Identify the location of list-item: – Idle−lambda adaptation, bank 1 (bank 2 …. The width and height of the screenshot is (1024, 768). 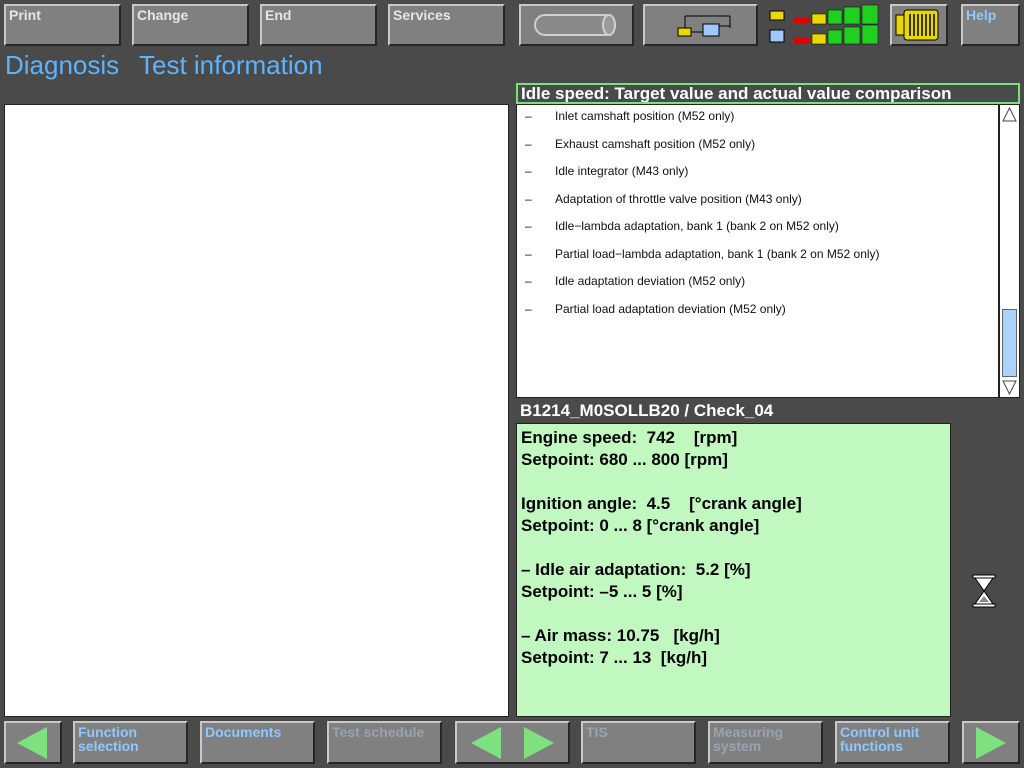
(682, 226).